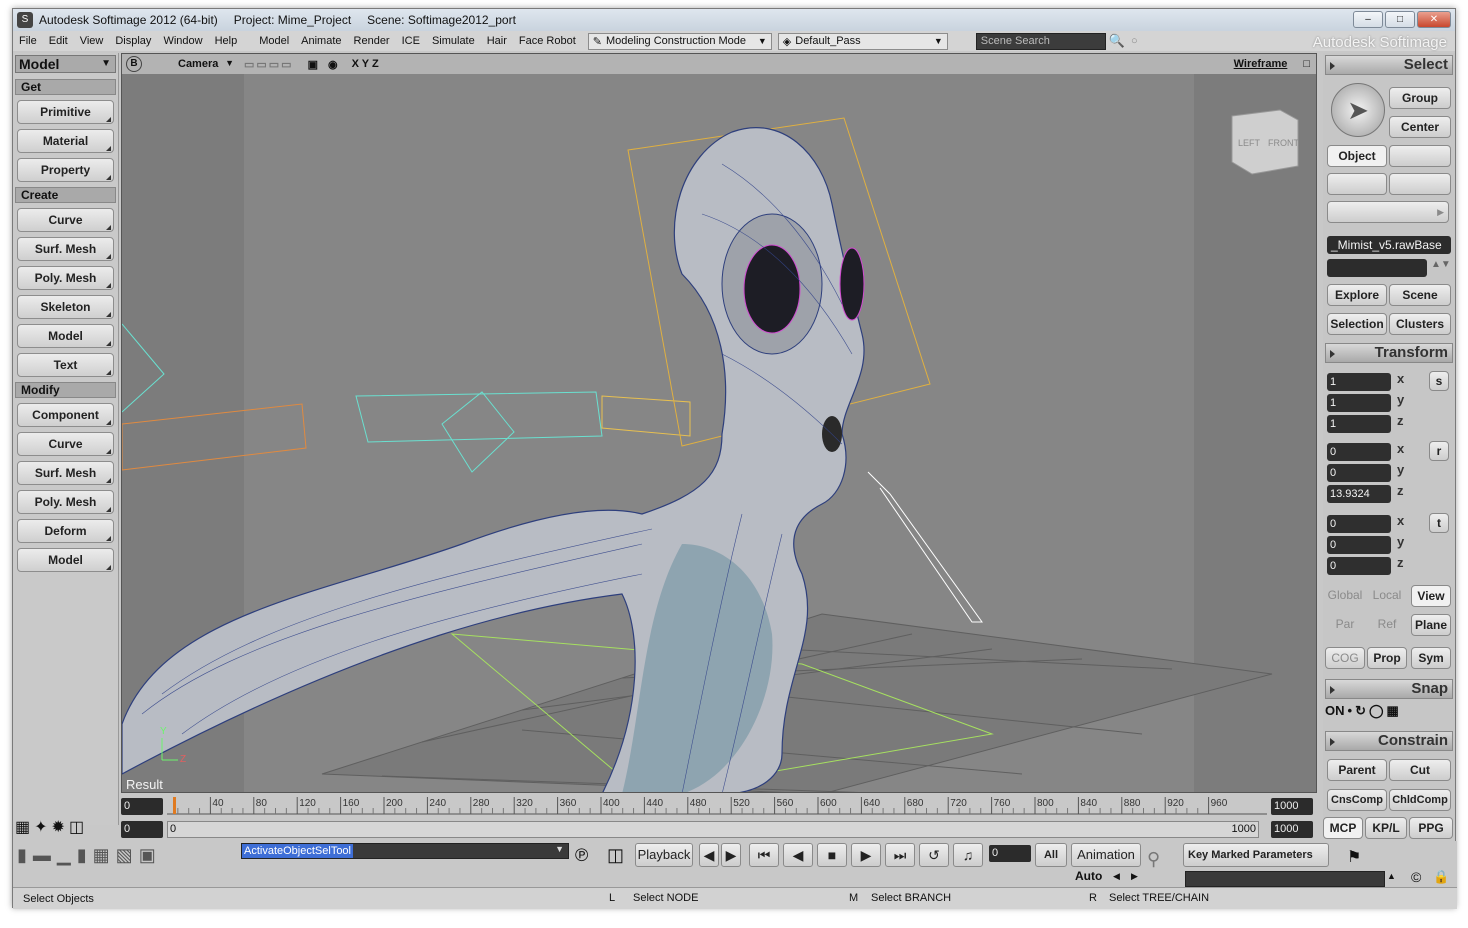 The height and width of the screenshot is (928, 1468). Describe the element at coordinates (1354, 857) in the screenshot. I see `marking-icon: ⚑` at that location.